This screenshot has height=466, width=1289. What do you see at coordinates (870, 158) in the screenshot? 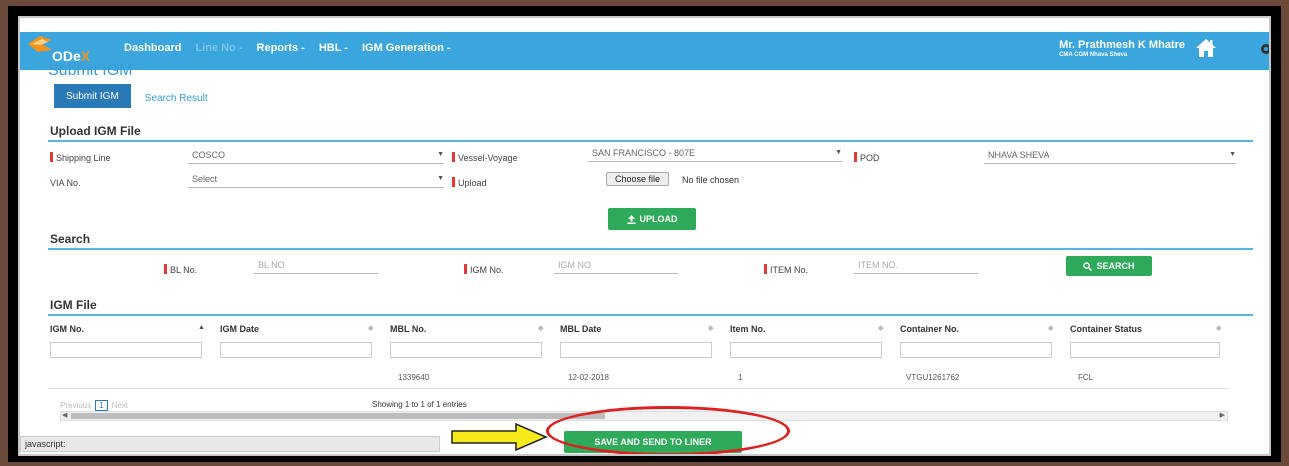
I see `pod-label: POD` at bounding box center [870, 158].